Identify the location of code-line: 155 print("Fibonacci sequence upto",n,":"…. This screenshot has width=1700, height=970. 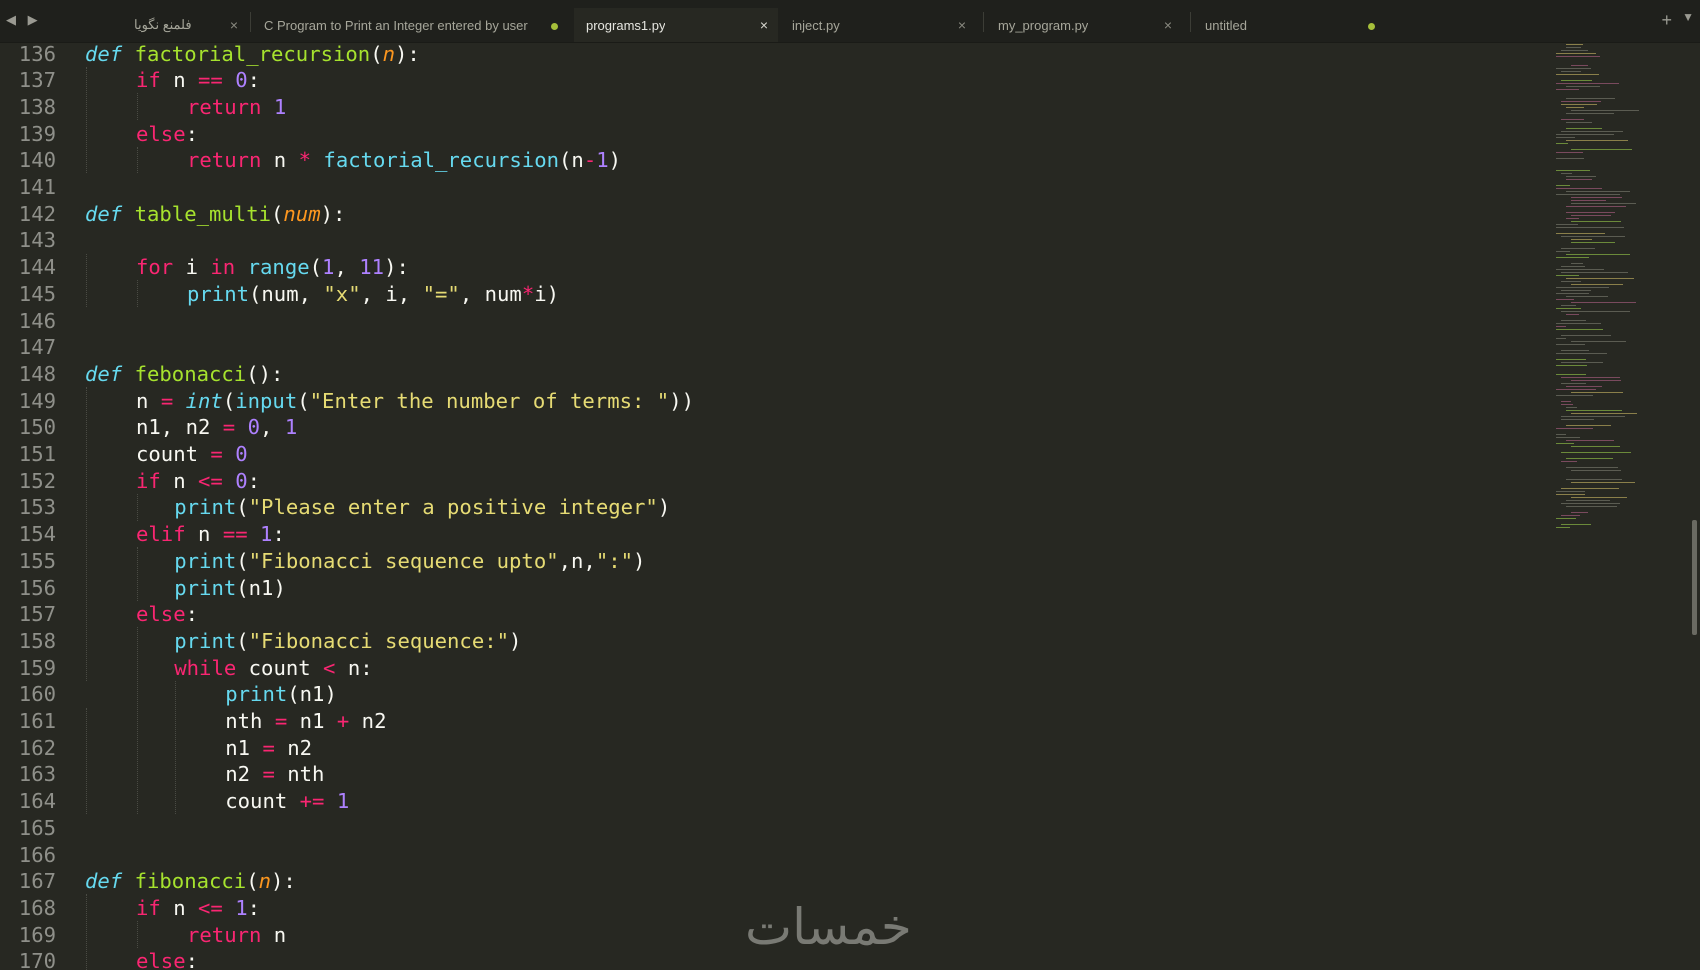
(770, 560).